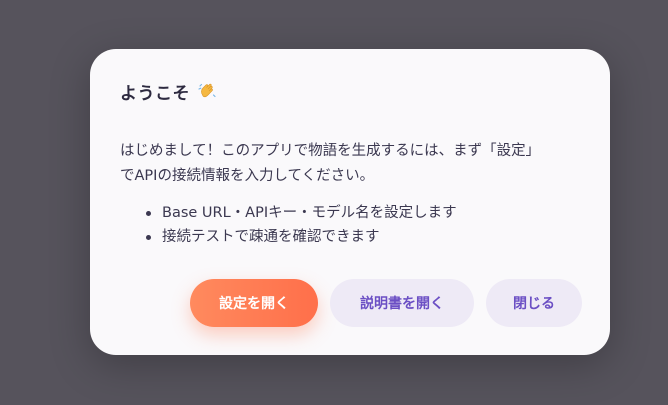 Image resolution: width=668 pixels, height=405 pixels. I want to click on dialog-title: ようこそ, so click(155, 93).